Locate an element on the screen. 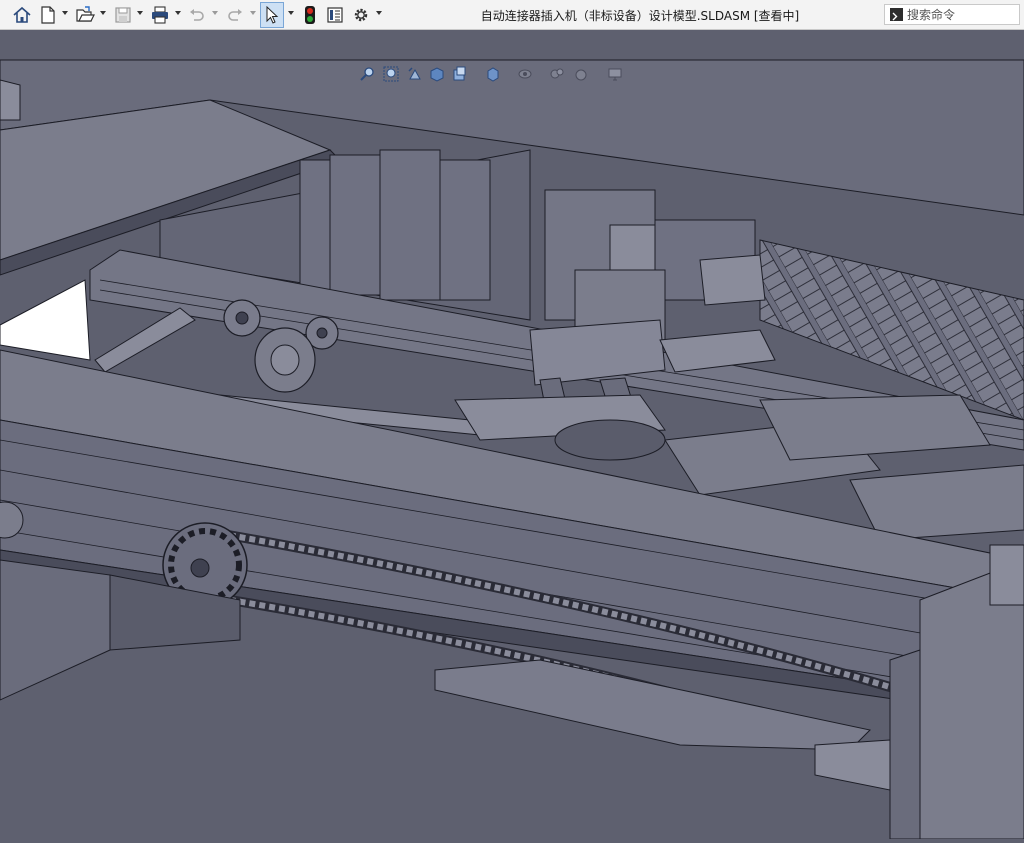 This screenshot has height=843, width=1024. window-title: 自动连接器插入机（非标设备）设计模型.SLDASM [查看中] is located at coordinates (640, 16).